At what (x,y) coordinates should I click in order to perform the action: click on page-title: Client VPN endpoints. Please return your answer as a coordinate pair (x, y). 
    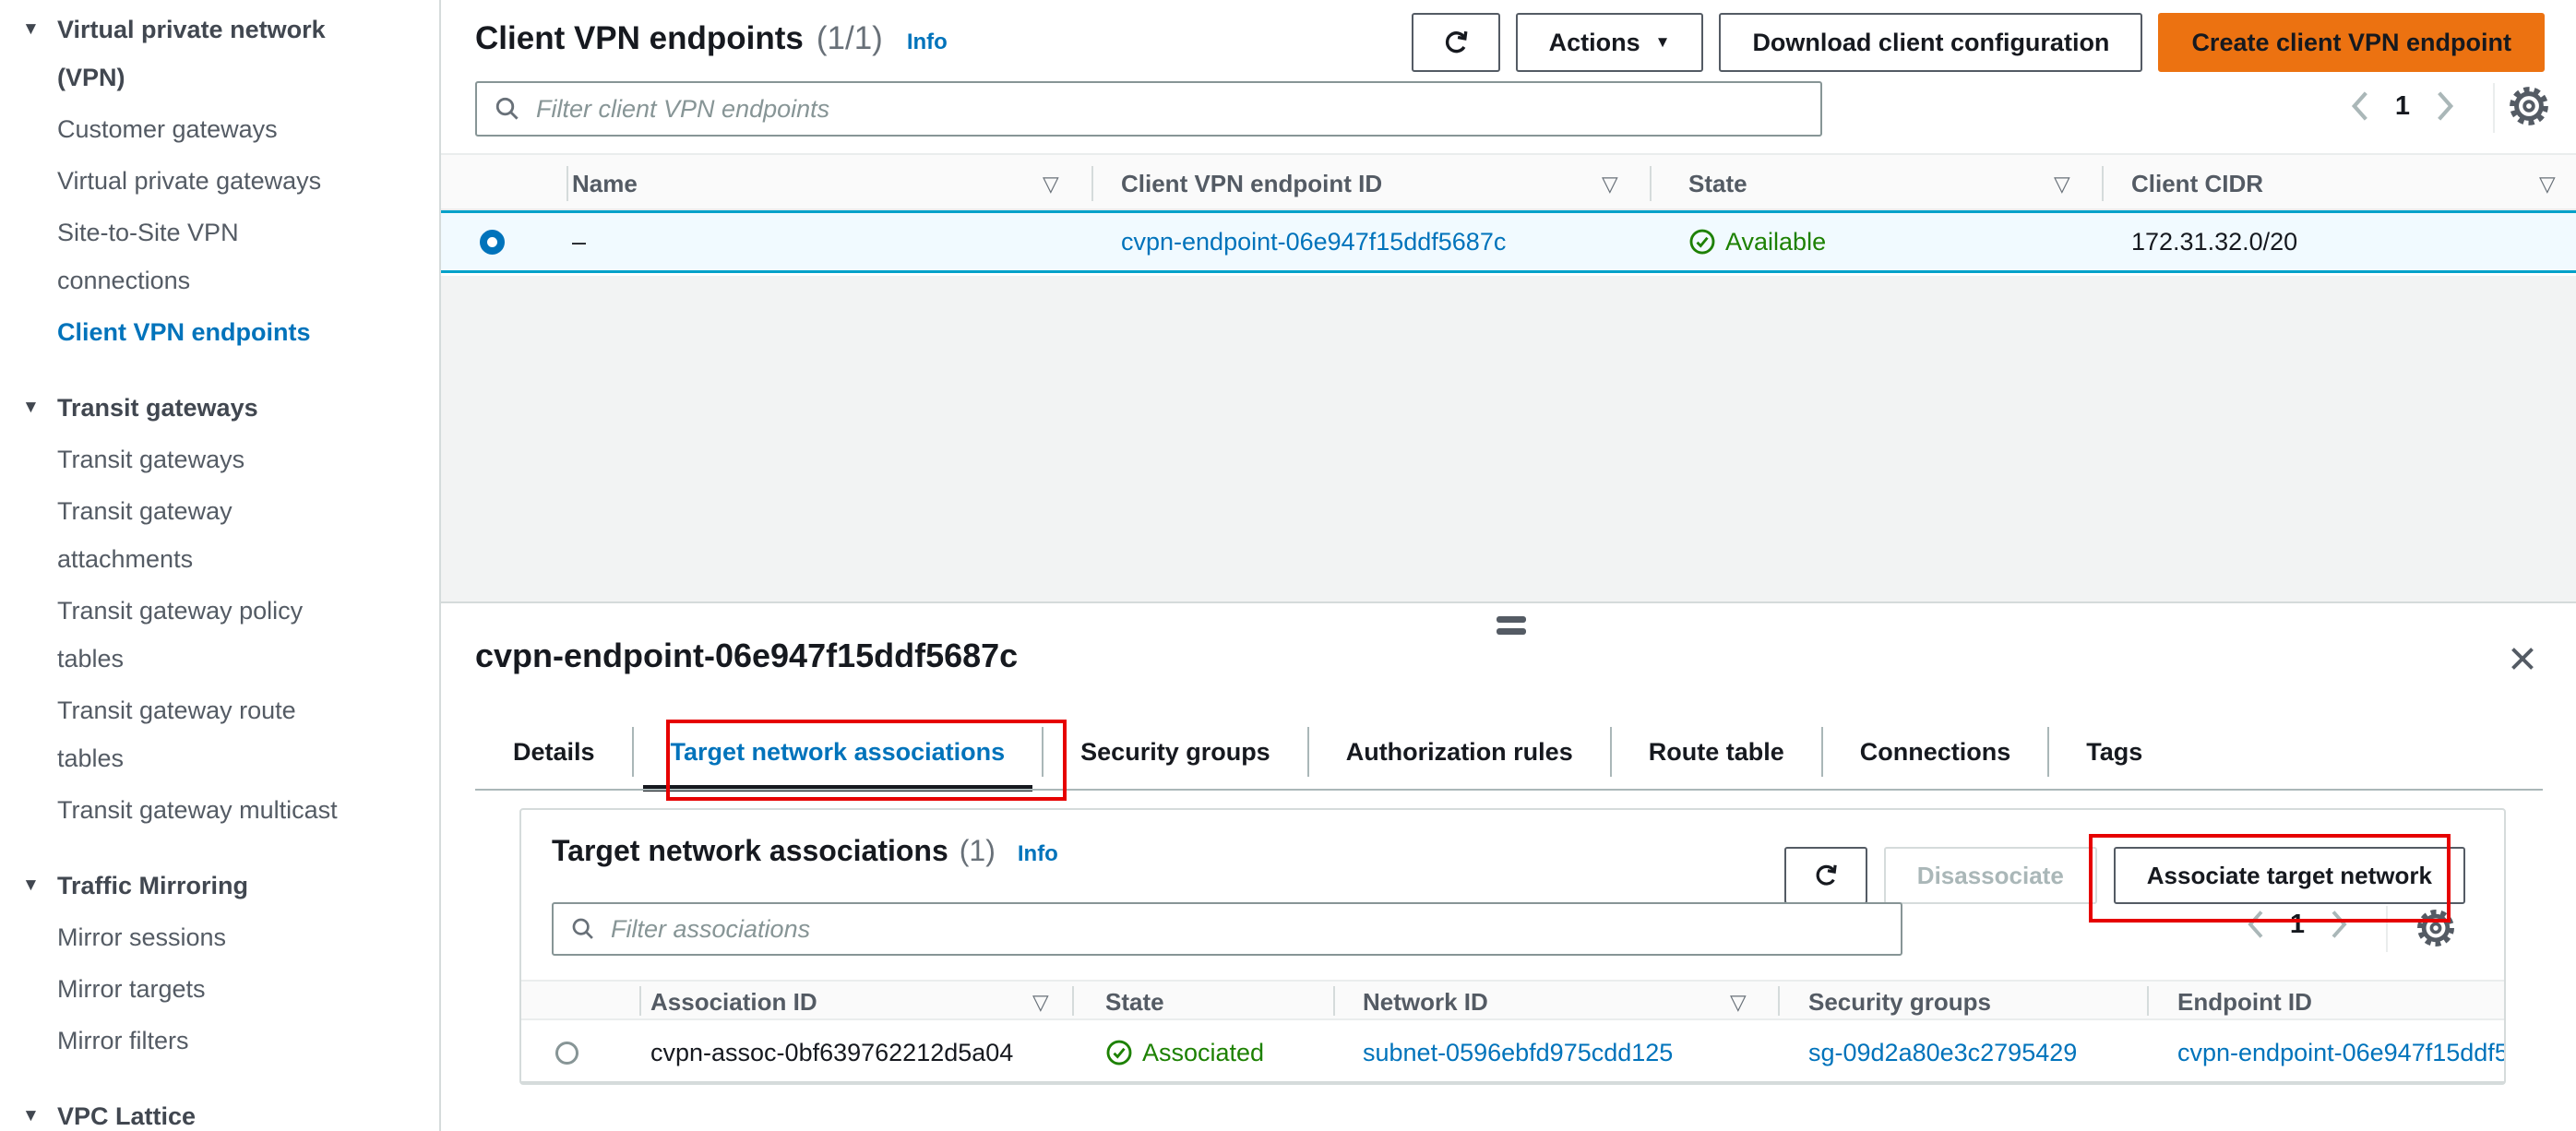
    Looking at the image, I should click on (640, 38).